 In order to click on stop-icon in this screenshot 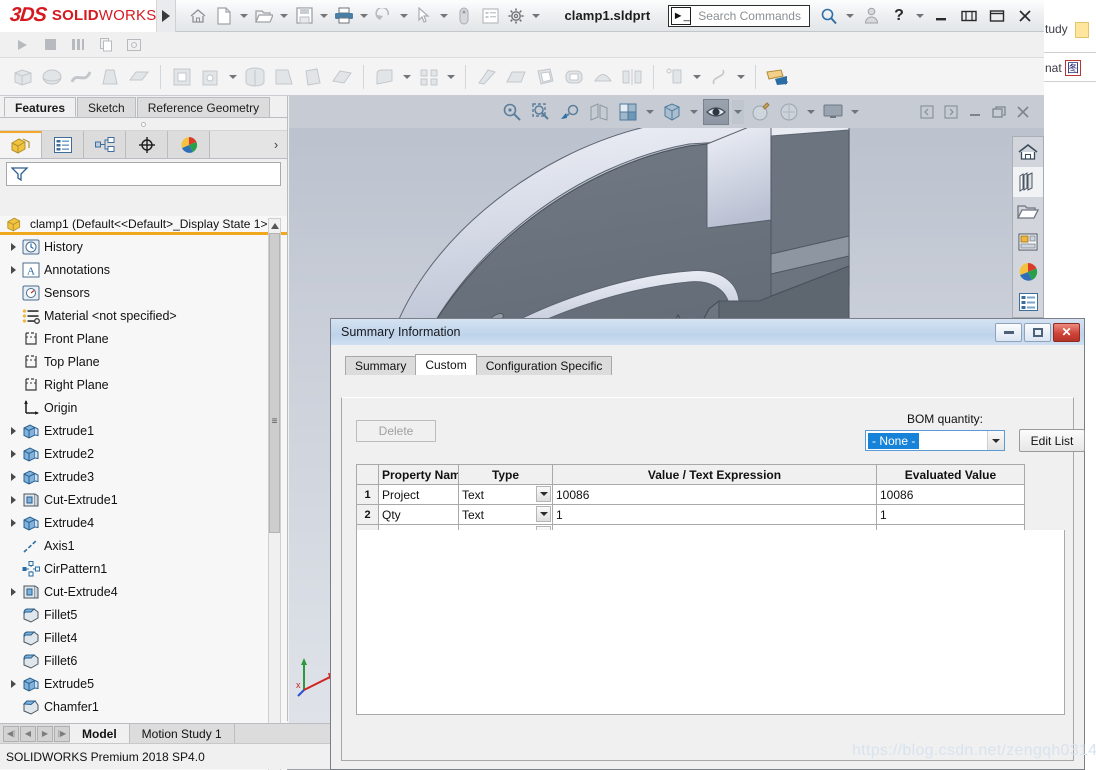, I will do `click(50, 45)`.